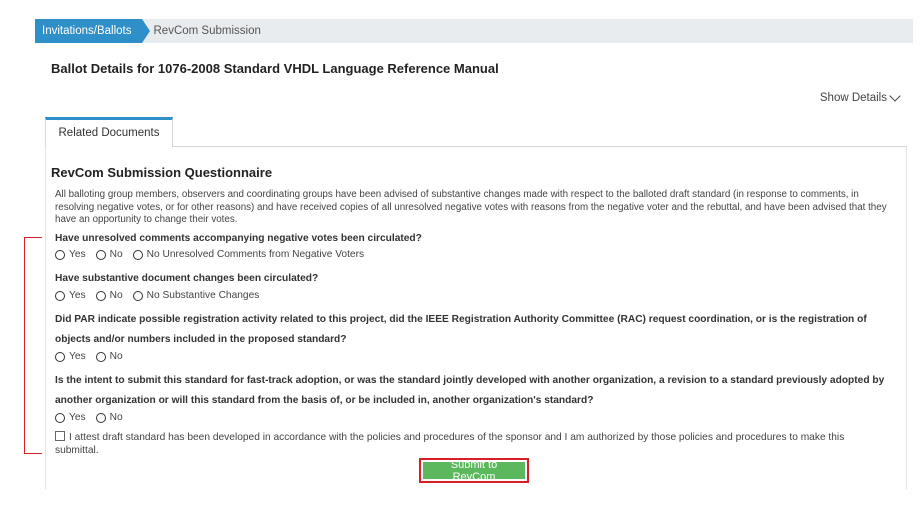 The height and width of the screenshot is (505, 923). I want to click on show-details-label: Show Details, so click(853, 98).